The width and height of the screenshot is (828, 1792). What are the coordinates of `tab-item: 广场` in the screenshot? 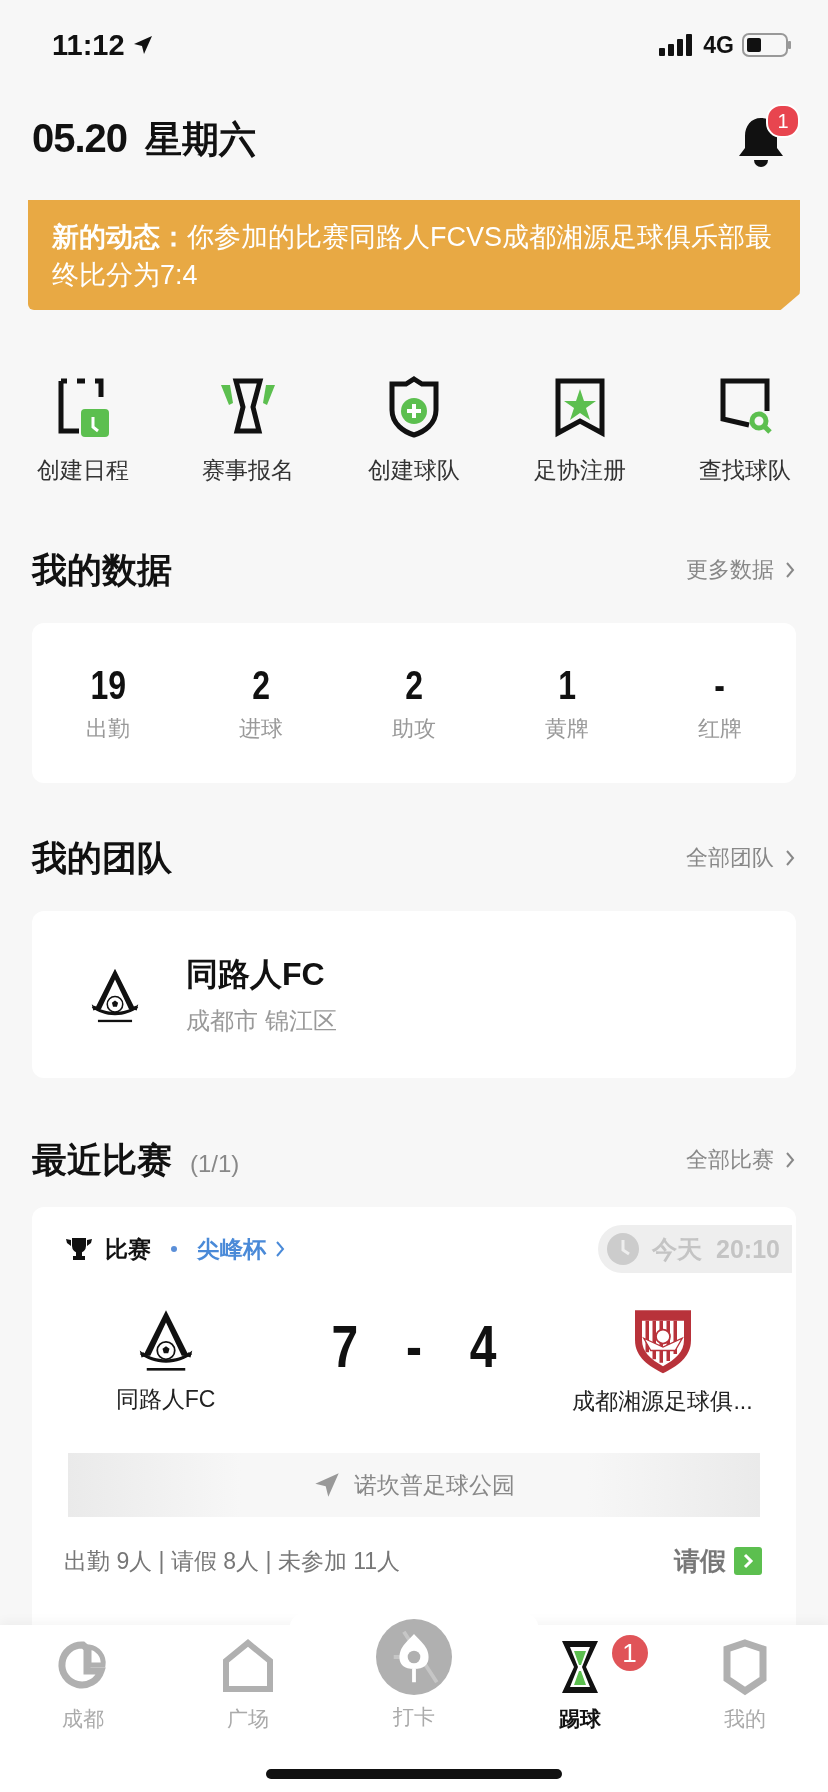 It's located at (248, 1685).